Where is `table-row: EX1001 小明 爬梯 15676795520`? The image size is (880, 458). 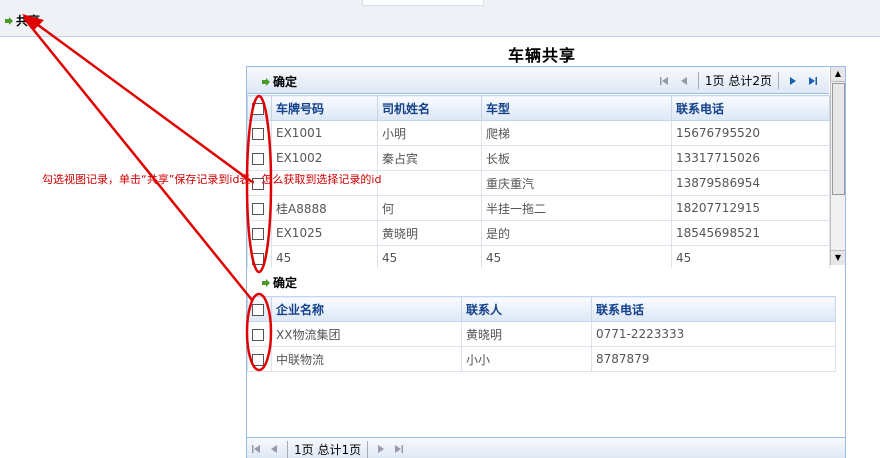 table-row: EX1001 小明 爬梯 15676795520 is located at coordinates (538, 133).